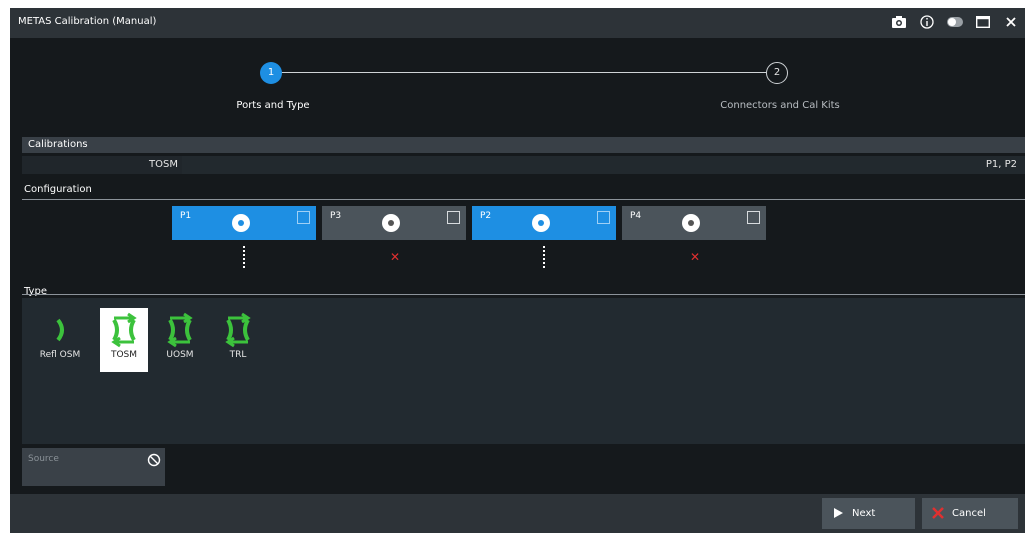 The width and height of the screenshot is (1035, 533). Describe the element at coordinates (927, 22) in the screenshot. I see `info-icon` at that location.